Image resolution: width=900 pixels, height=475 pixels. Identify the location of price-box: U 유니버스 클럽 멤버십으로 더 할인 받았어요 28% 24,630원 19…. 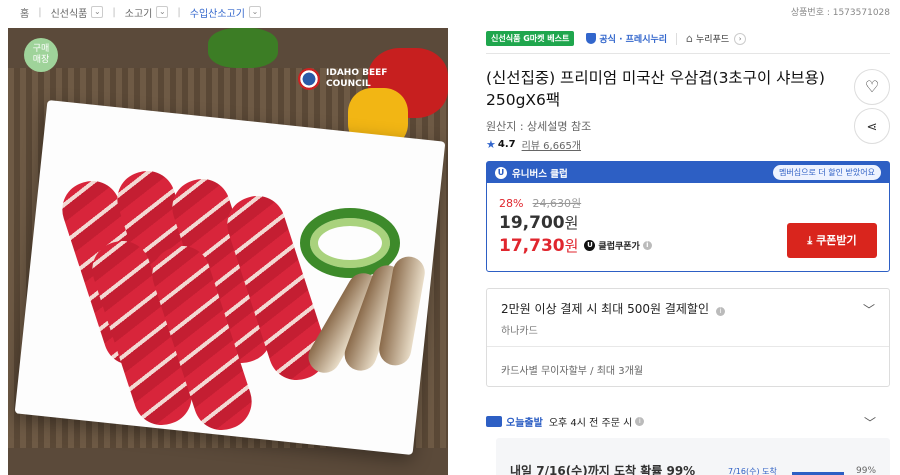
(688, 216).